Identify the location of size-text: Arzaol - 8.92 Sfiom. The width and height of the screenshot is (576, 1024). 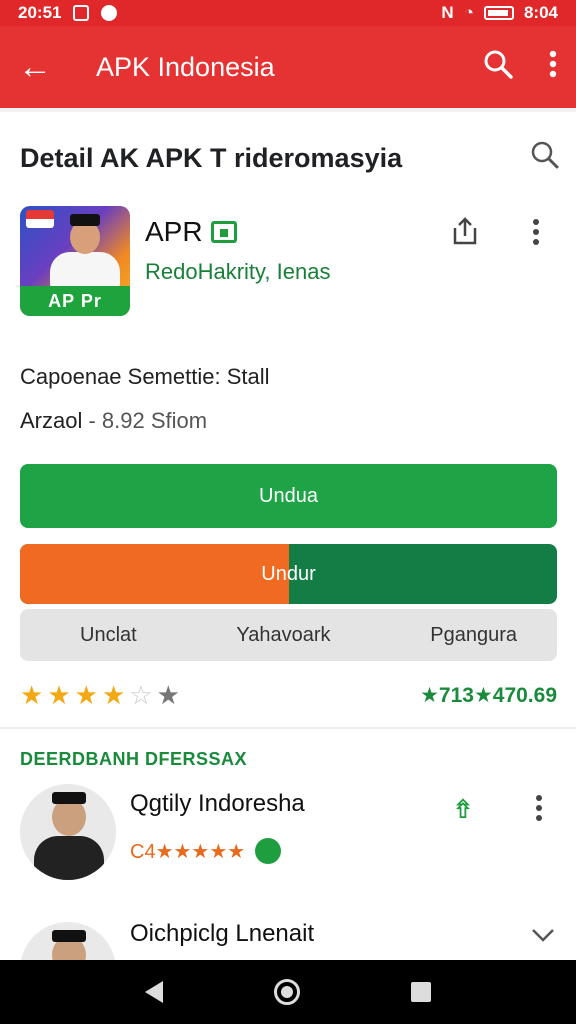
(114, 420).